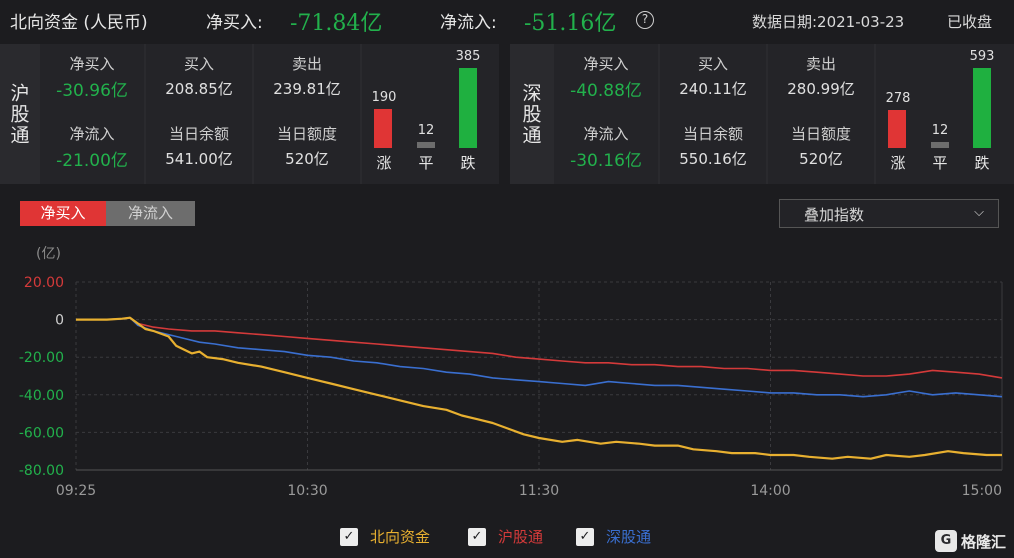 The height and width of the screenshot is (558, 1014). Describe the element at coordinates (336, 23) in the screenshot. I see `net-buy-value: -71.84亿` at that location.